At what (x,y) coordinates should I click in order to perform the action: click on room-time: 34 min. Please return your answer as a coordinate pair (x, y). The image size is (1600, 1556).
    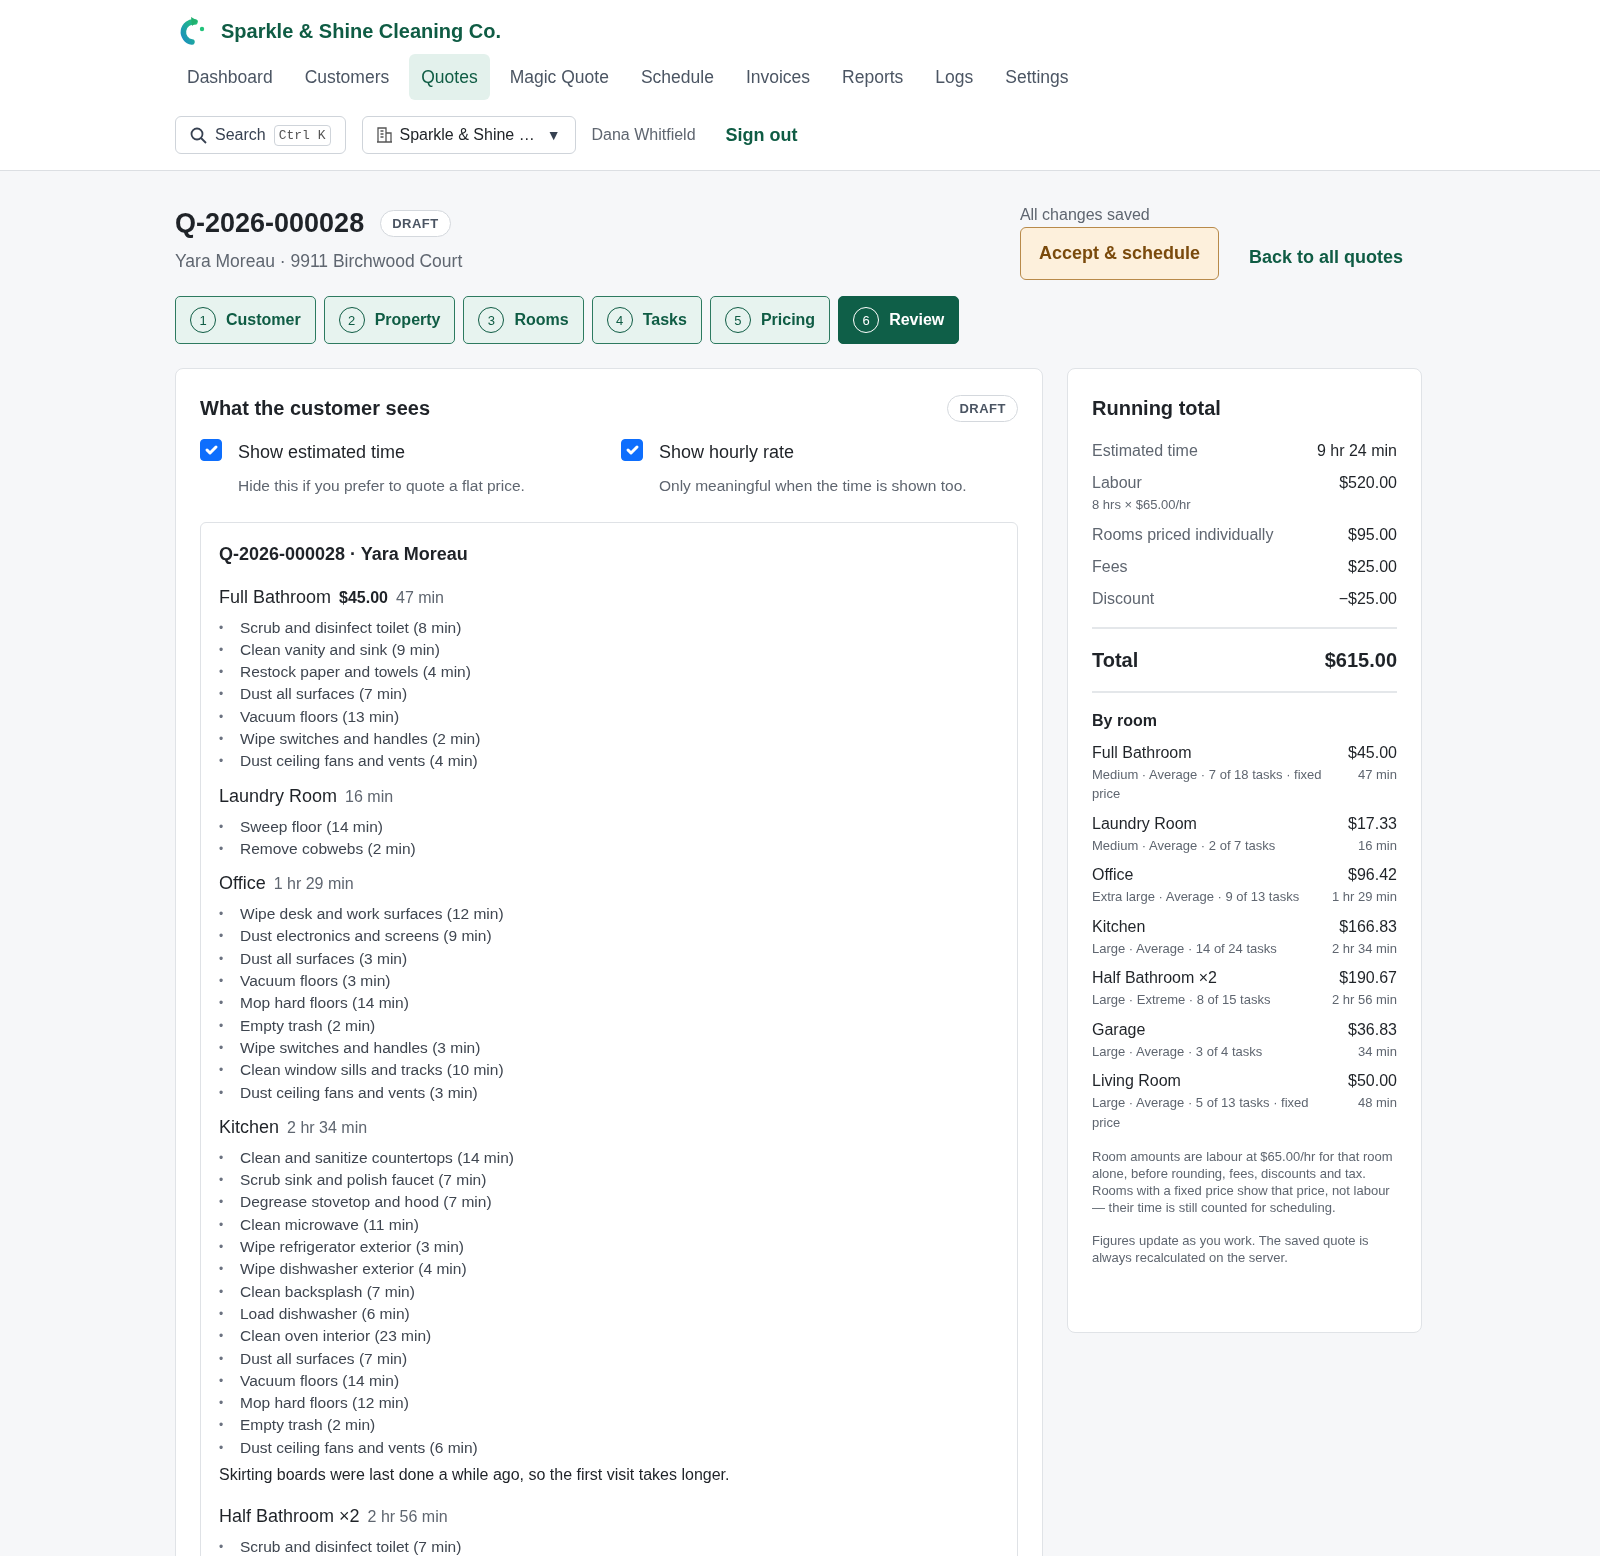
    Looking at the image, I should click on (1376, 1051).